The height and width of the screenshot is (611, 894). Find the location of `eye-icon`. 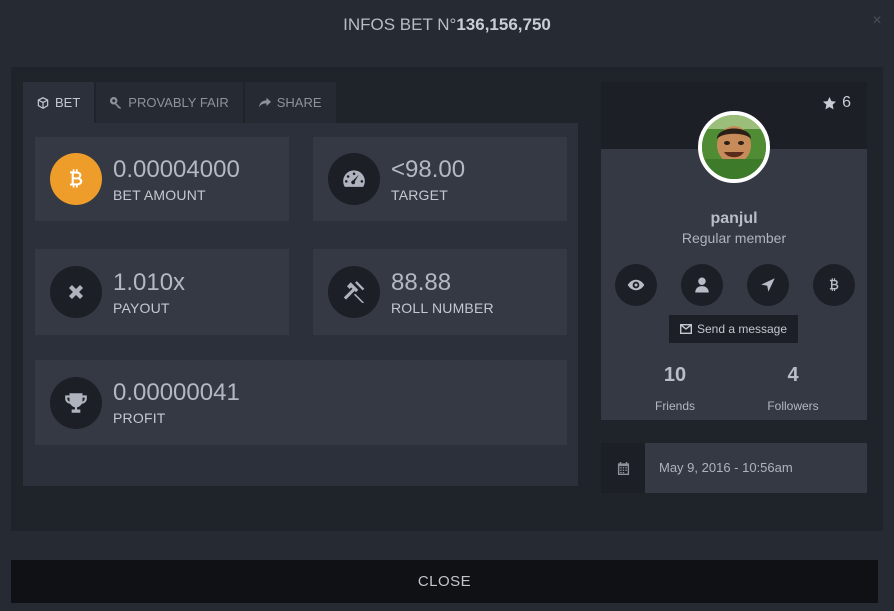

eye-icon is located at coordinates (636, 285).